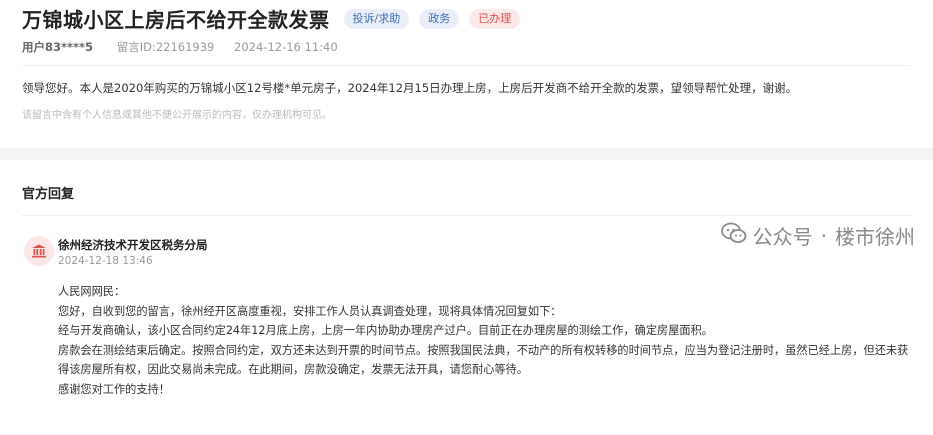 The image size is (933, 435). Describe the element at coordinates (495, 18) in the screenshot. I see `status-badge: 已办理` at that location.